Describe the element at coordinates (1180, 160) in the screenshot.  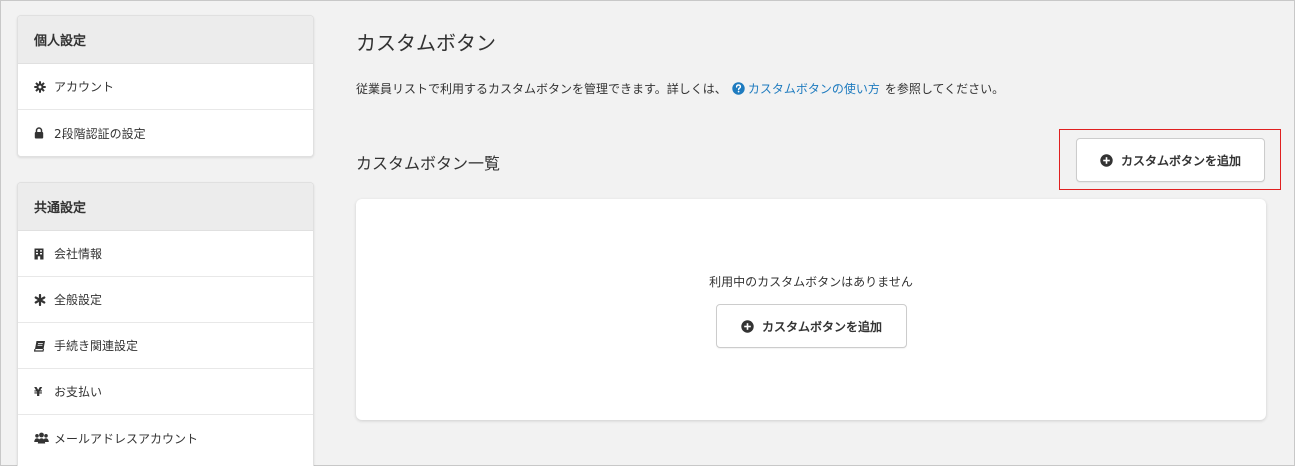
I see `add-custom-button-label: カスタムボタンを追加` at that location.